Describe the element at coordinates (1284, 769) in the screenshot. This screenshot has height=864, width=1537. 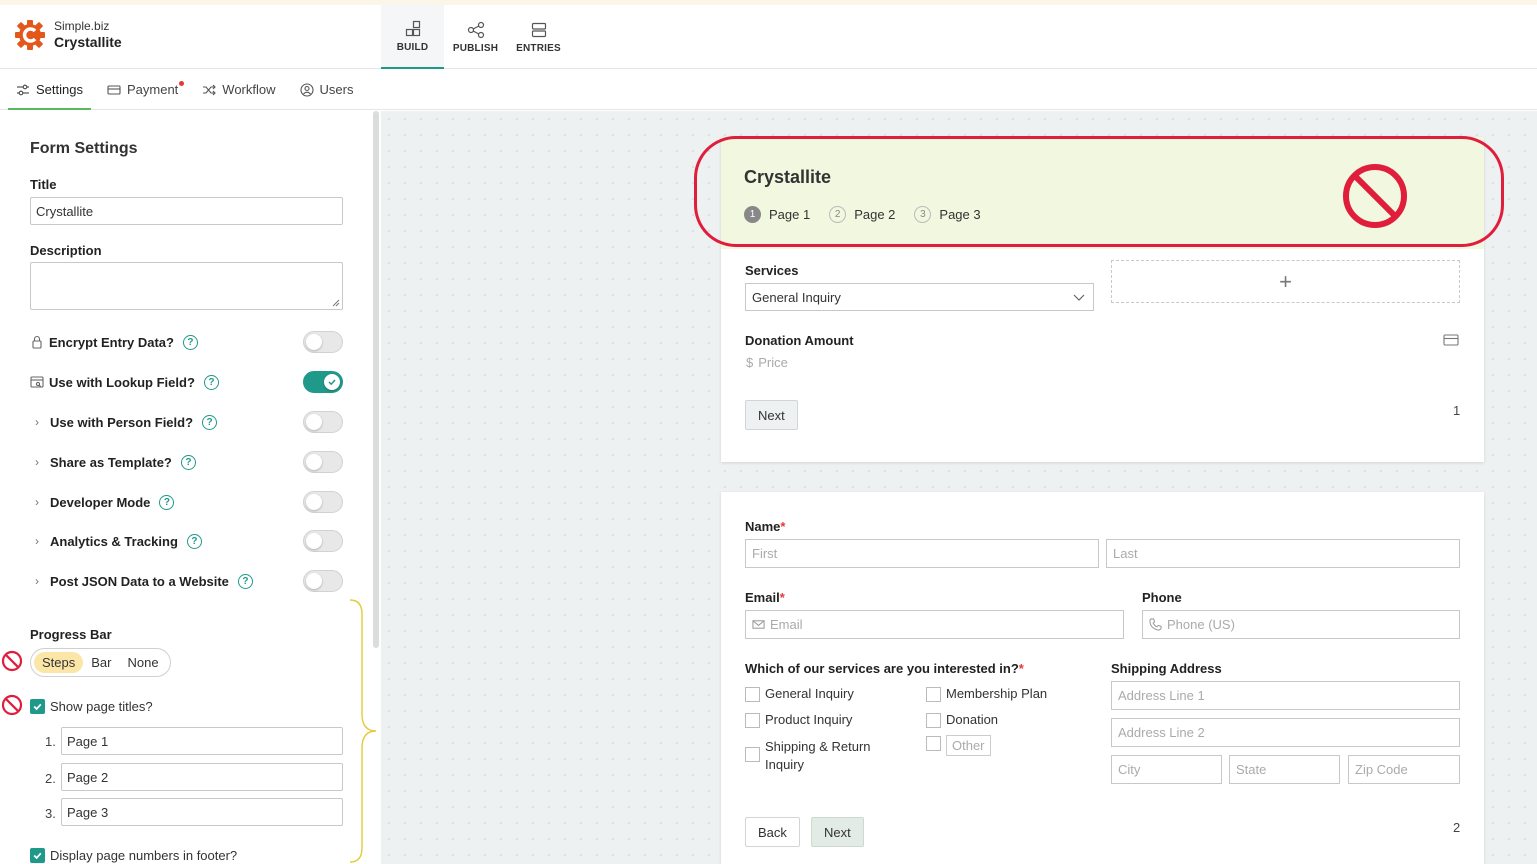
I see `state-input: State` at that location.